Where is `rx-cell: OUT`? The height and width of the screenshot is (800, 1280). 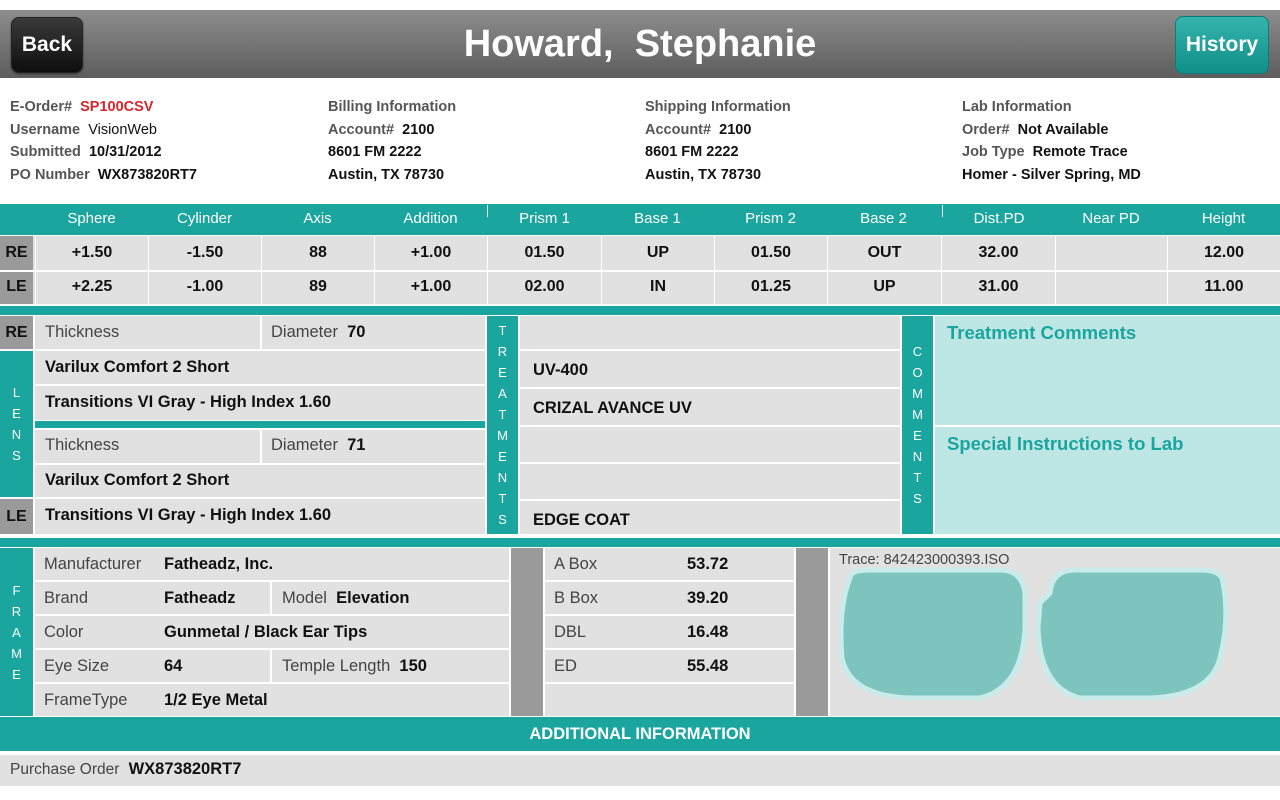
rx-cell: OUT is located at coordinates (884, 253).